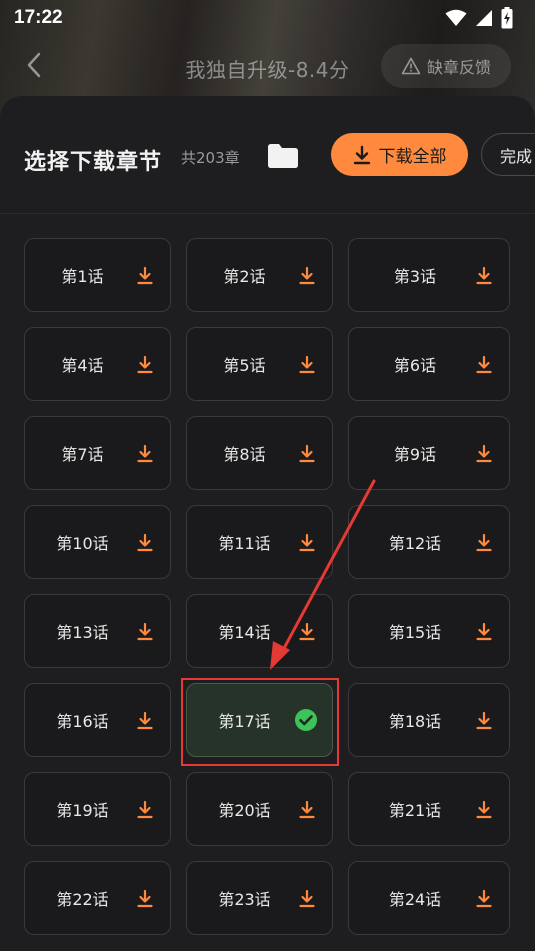 Image resolution: width=535 pixels, height=951 pixels. What do you see at coordinates (415, 365) in the screenshot?
I see `chapter-label: 第6话` at bounding box center [415, 365].